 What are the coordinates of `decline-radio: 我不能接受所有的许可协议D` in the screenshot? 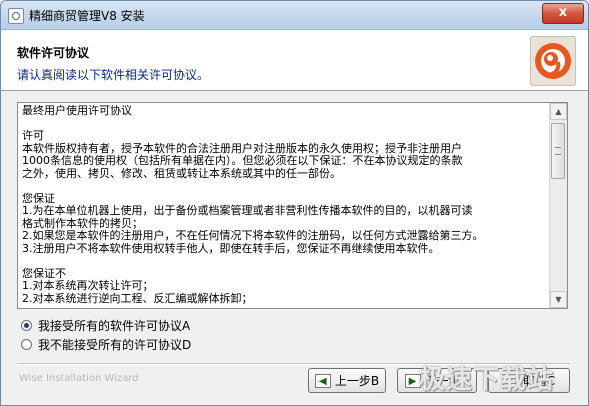 It's located at (106, 344).